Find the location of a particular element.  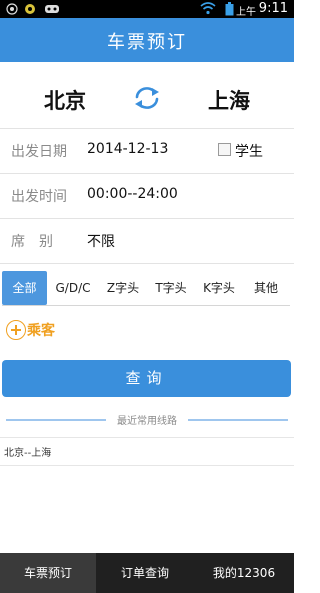

time-value: 00:00--24:00 is located at coordinates (132, 194).